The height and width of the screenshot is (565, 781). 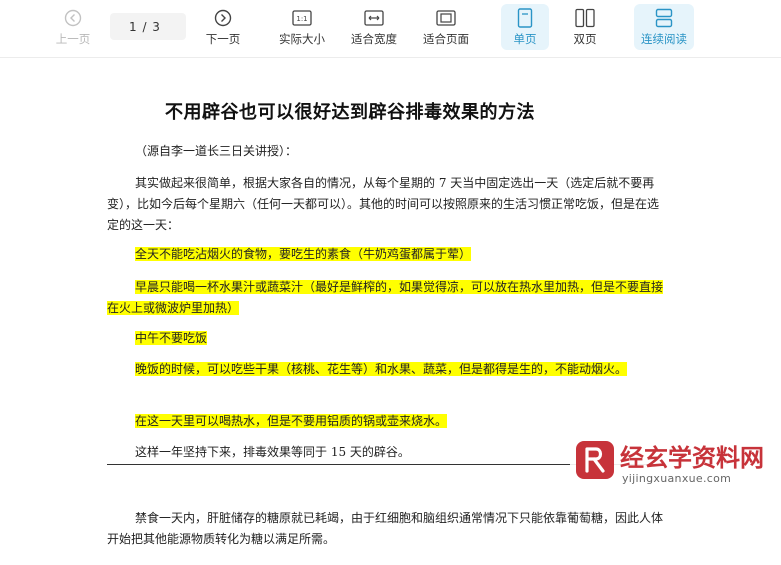 I want to click on actual-size-label: 实际大小, so click(x=302, y=39).